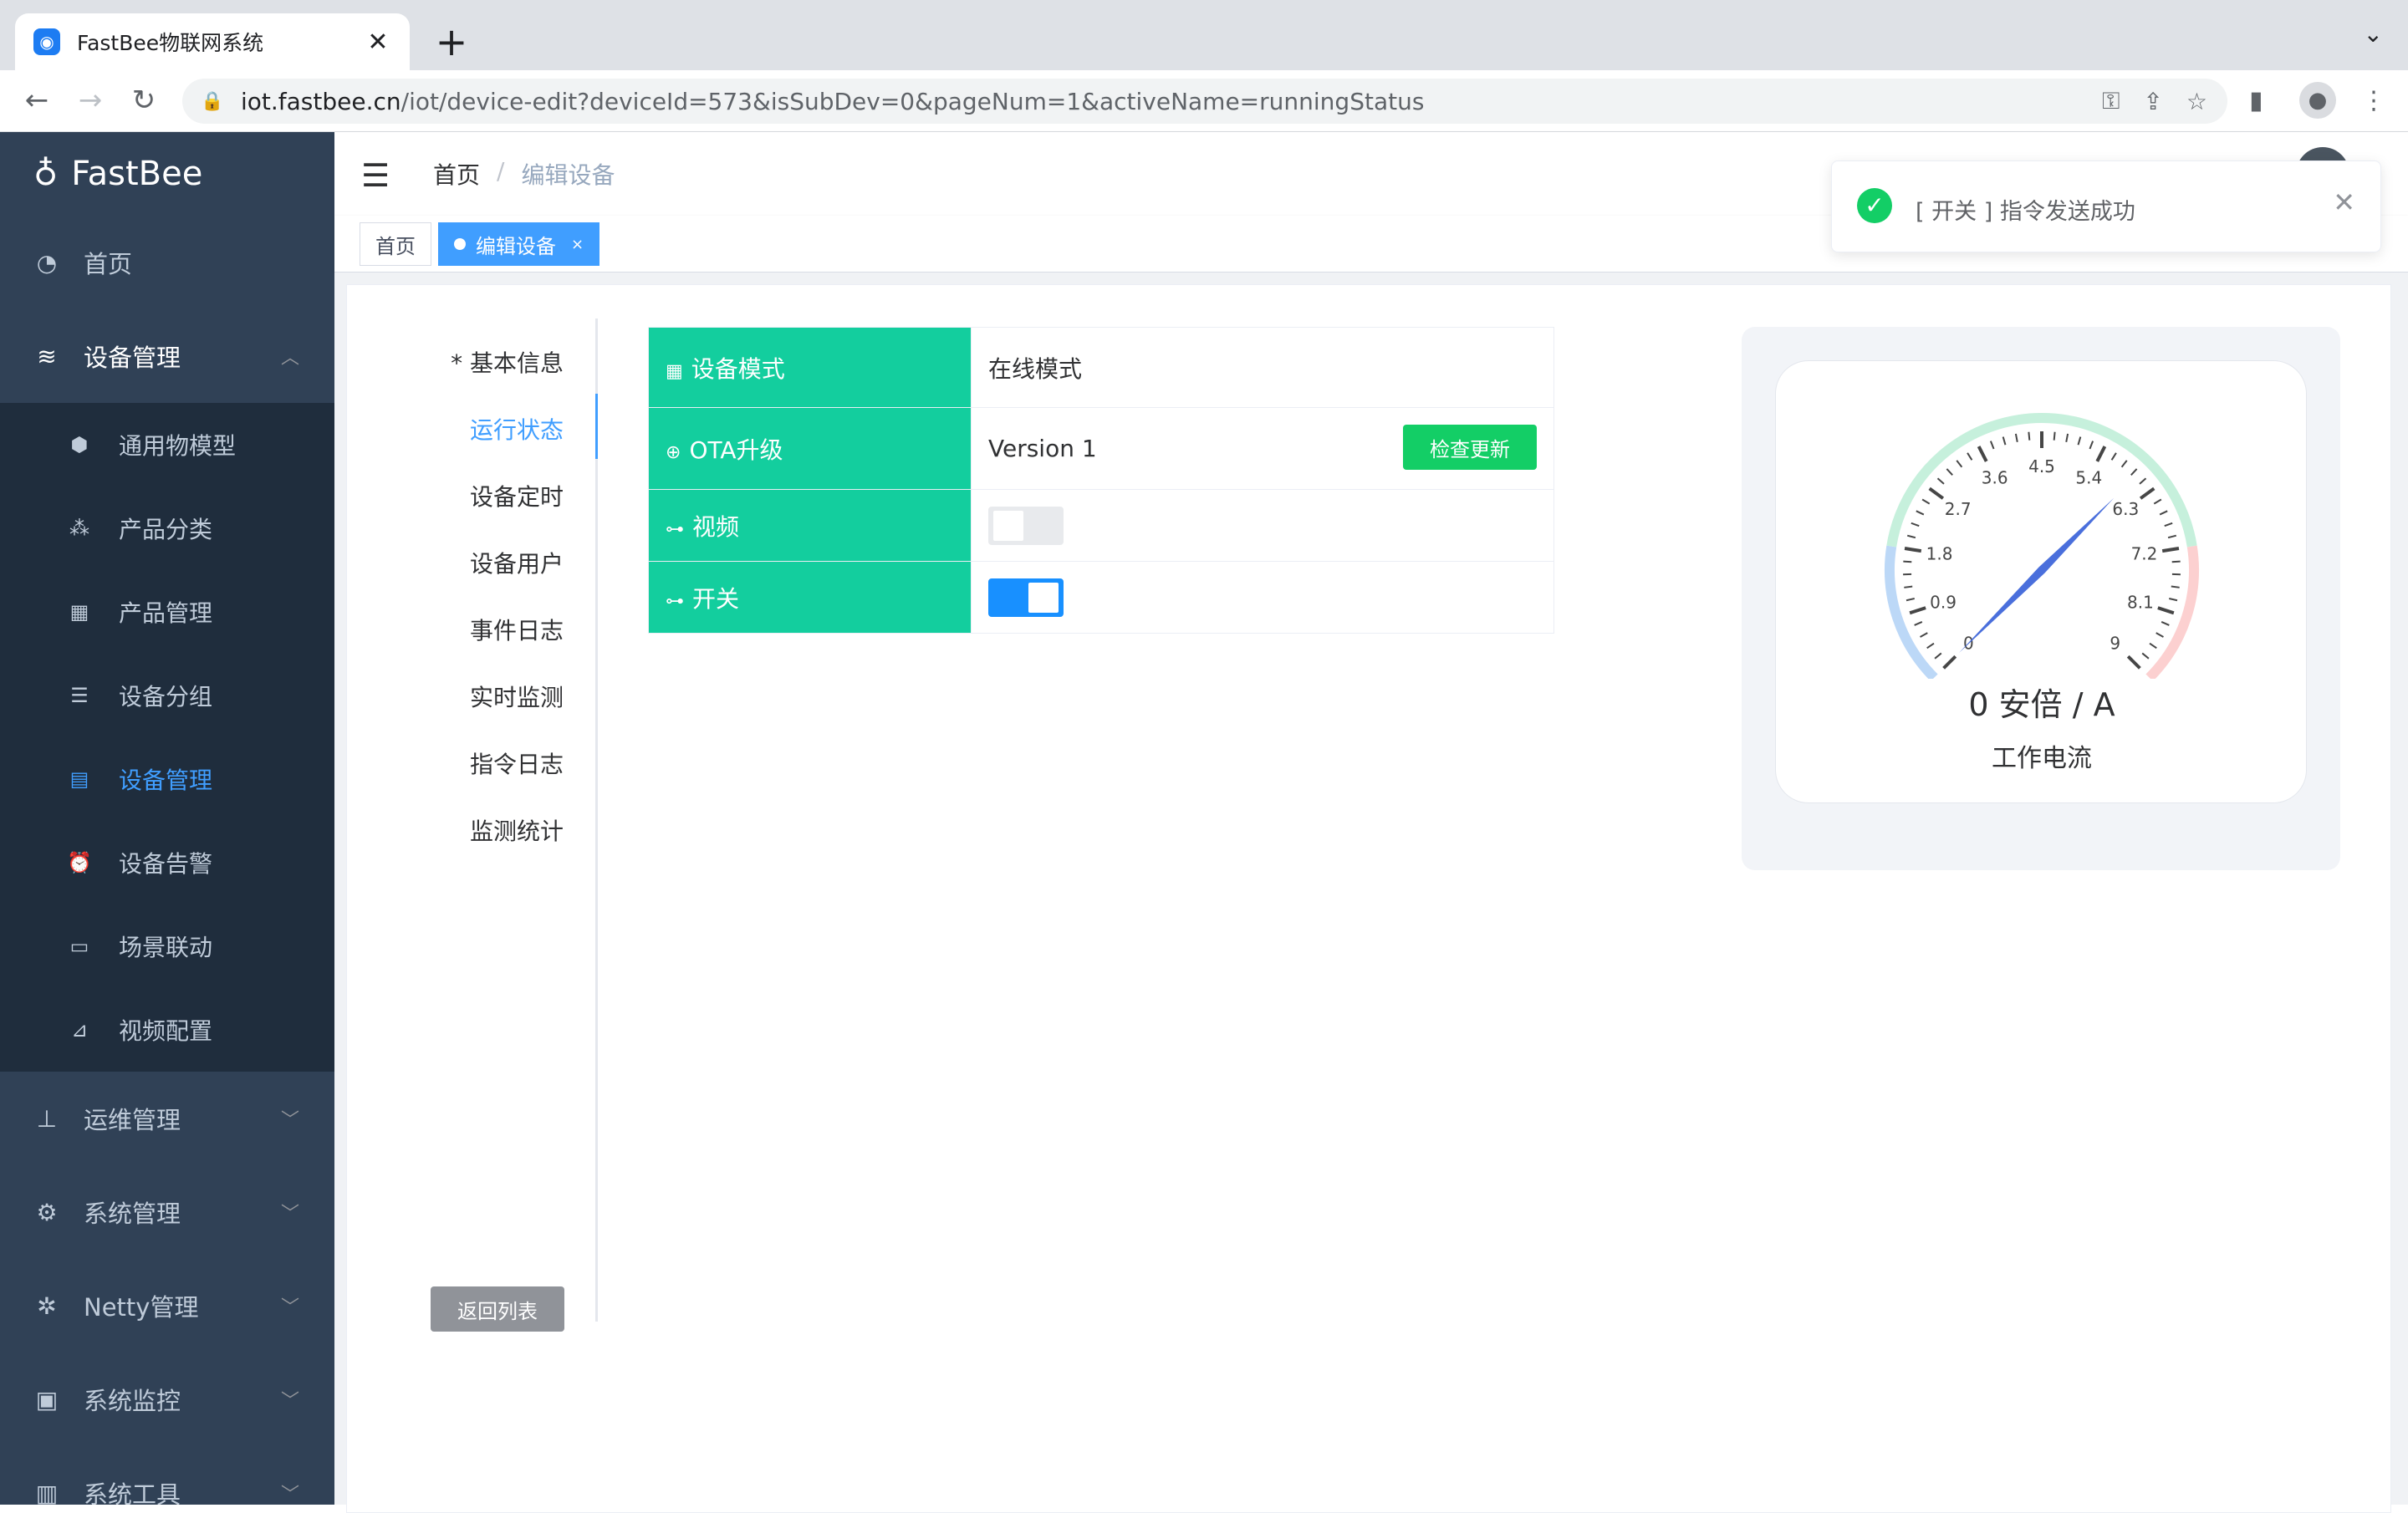 The height and width of the screenshot is (1513, 2408). I want to click on sidebar-item-monitor: ▣ 系统监控 ﹀, so click(167, 1399).